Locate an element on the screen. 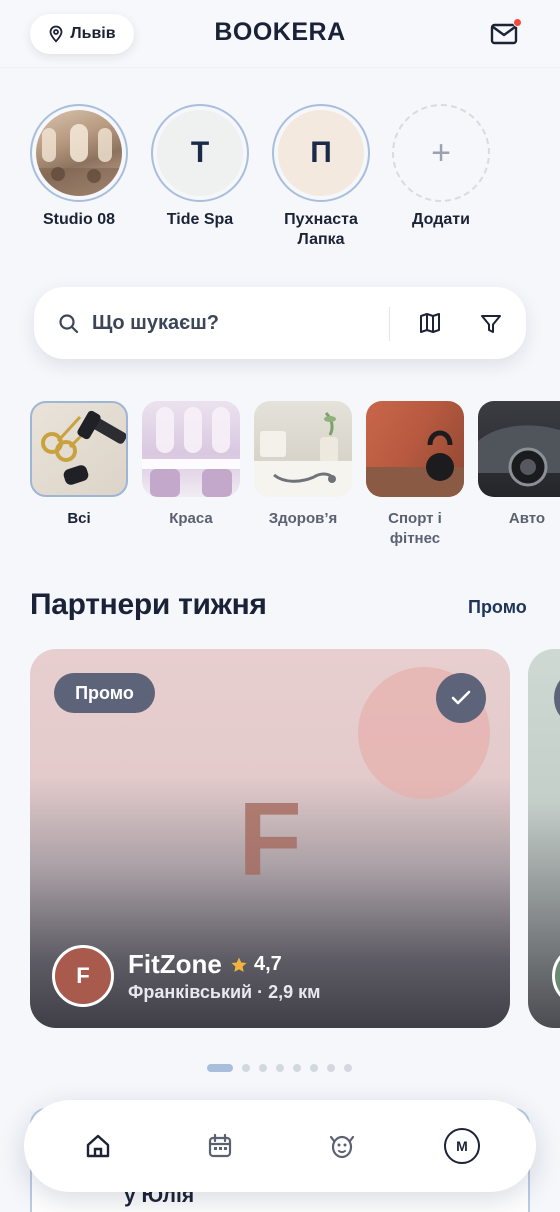 The width and height of the screenshot is (560, 1212). category-label: Авто is located at coordinates (527, 518).